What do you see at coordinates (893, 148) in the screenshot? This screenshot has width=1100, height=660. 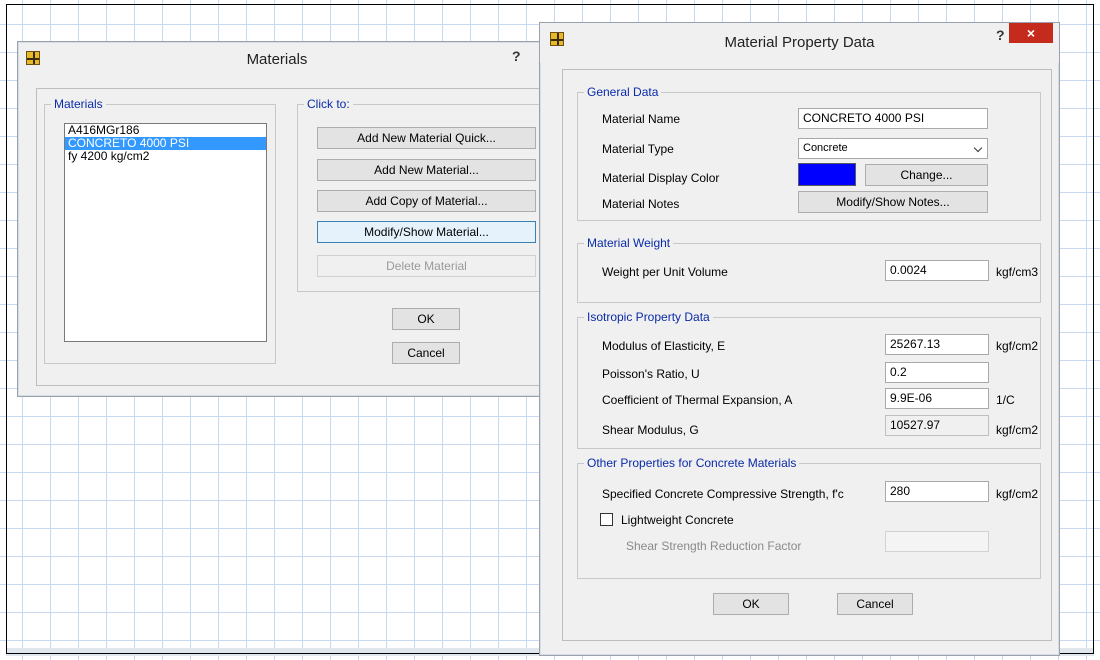 I see `material-type-select: Concrete` at bounding box center [893, 148].